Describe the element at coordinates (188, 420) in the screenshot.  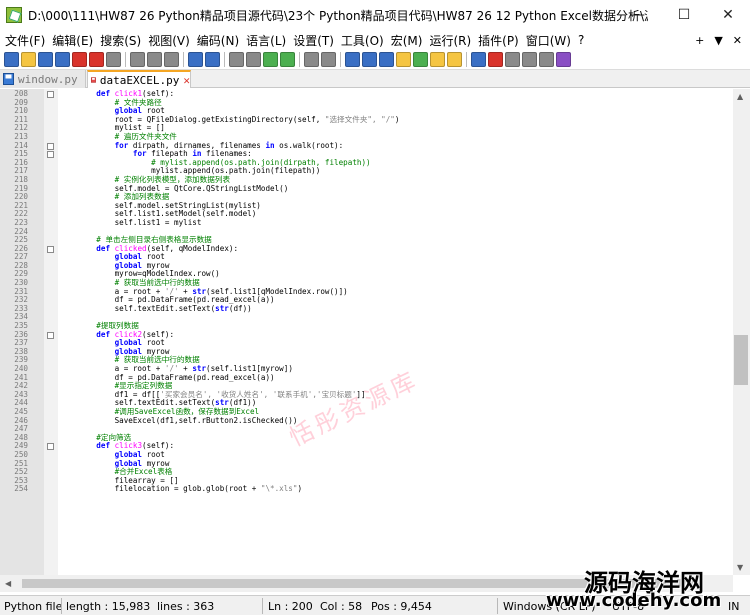
I see `code-token: SaveExcel(df1,self.rButton2.isChecked())` at that location.